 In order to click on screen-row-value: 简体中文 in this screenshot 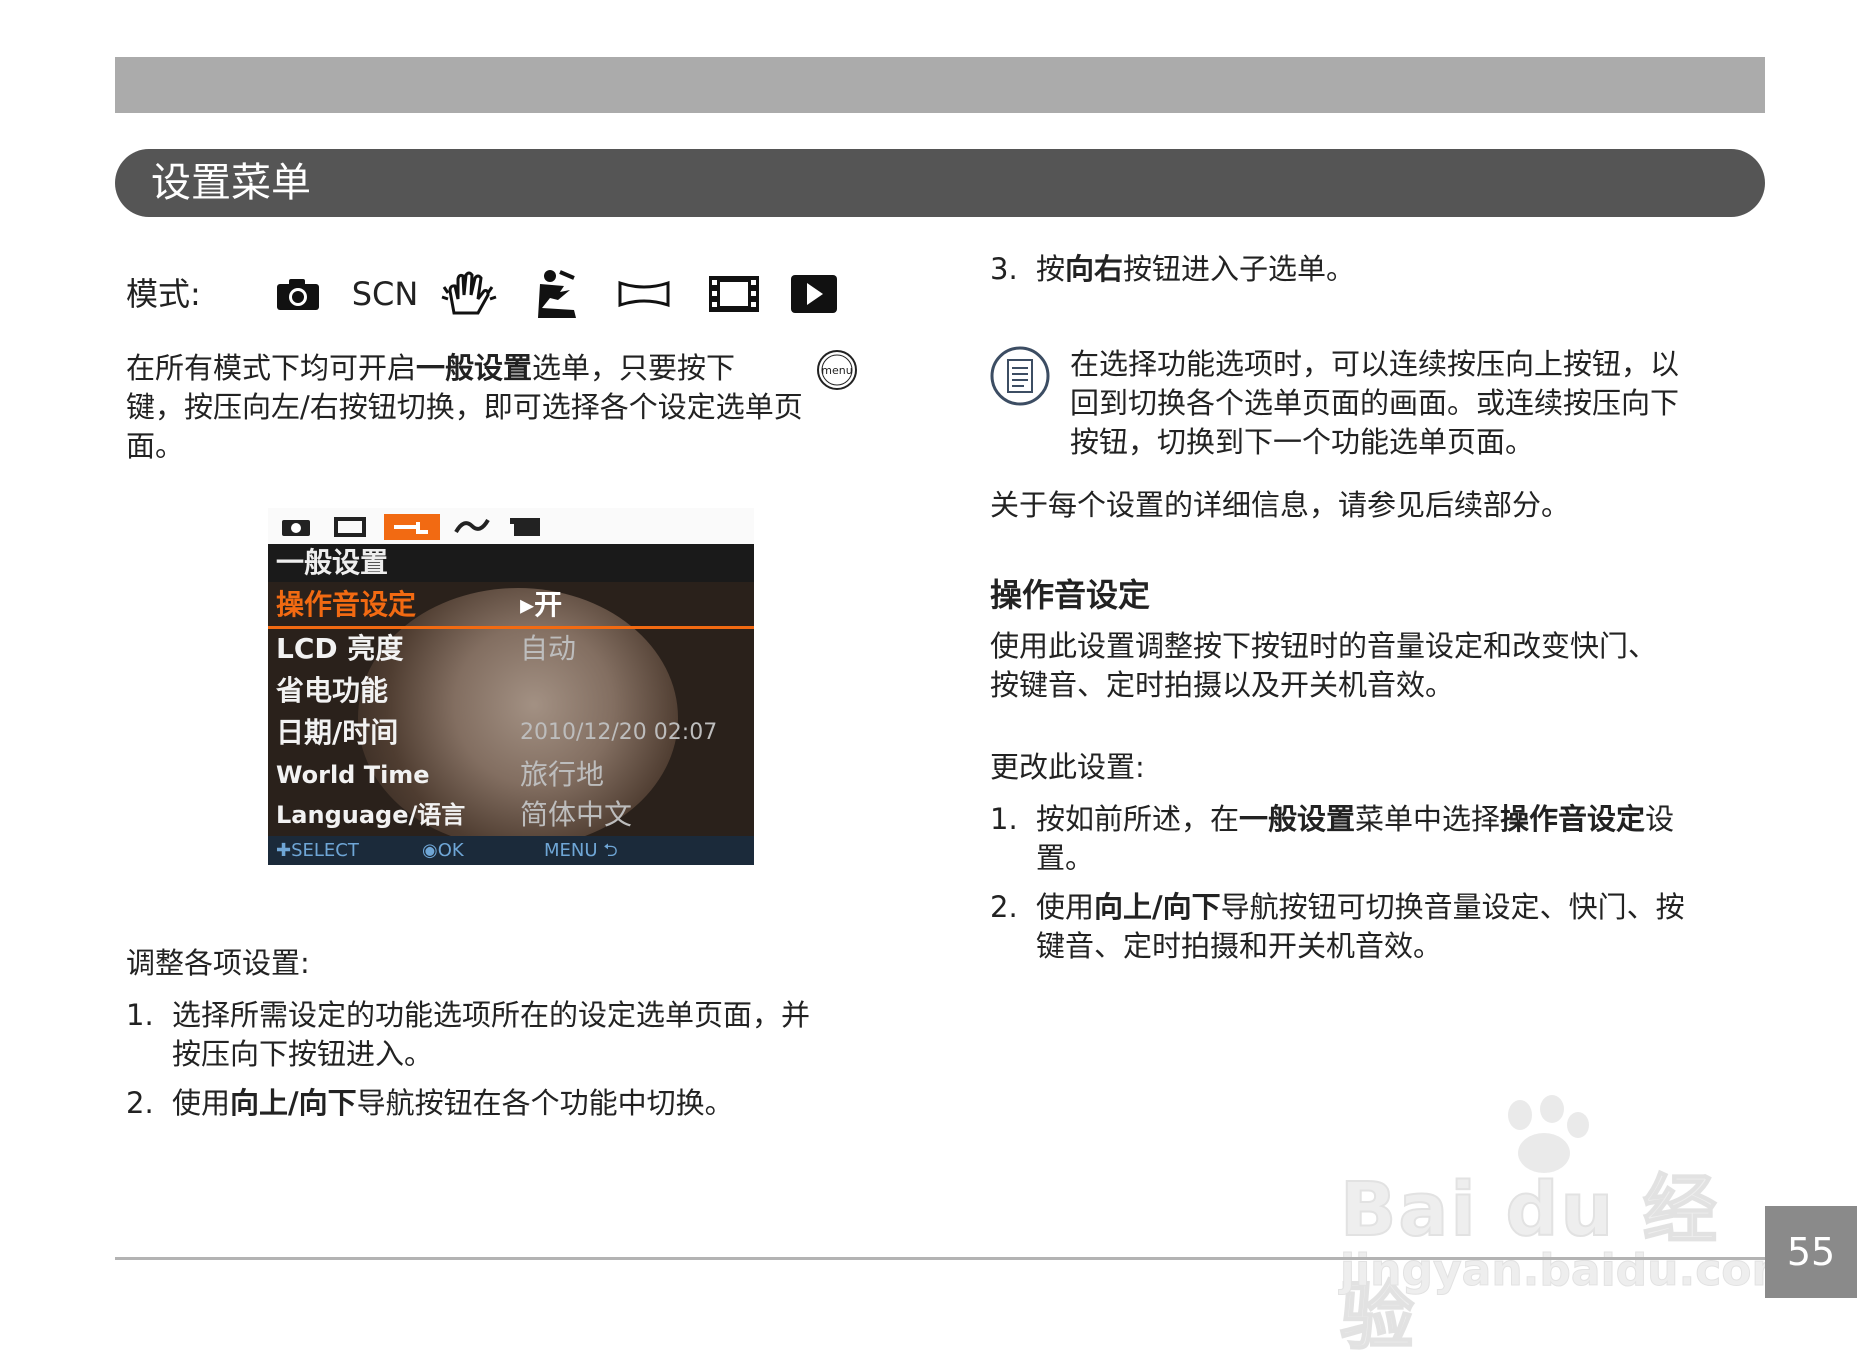, I will do `click(576, 814)`.